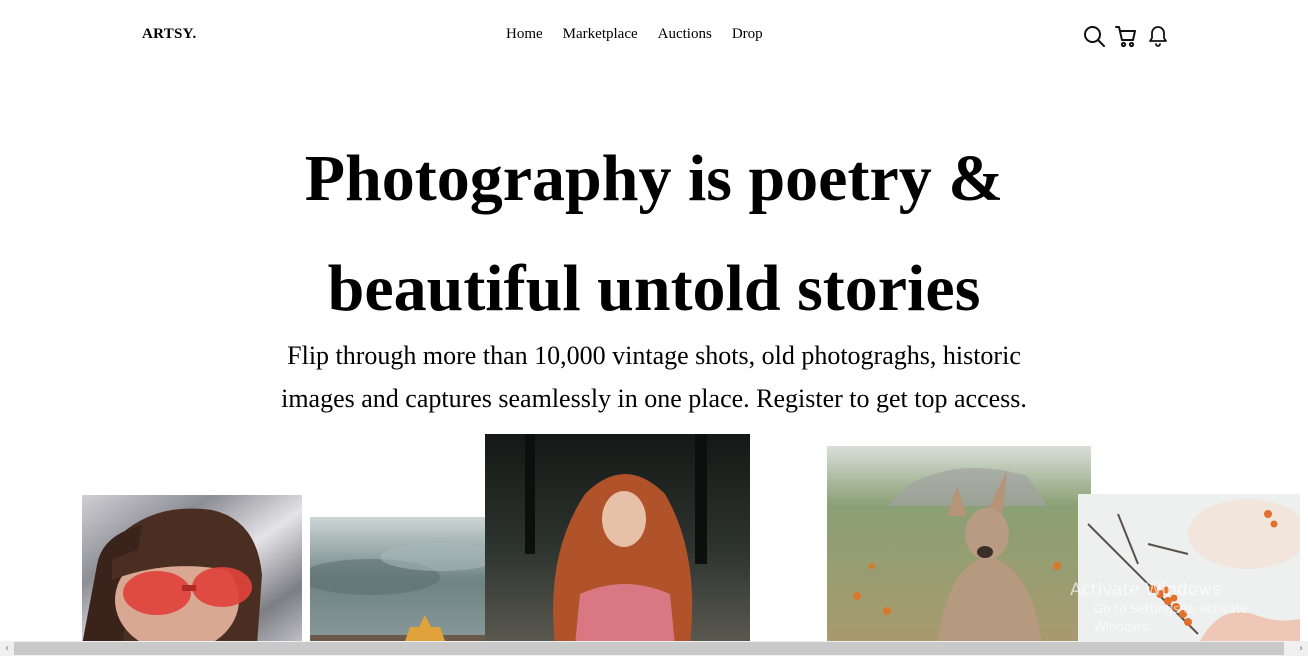  Describe the element at coordinates (1171, 618) in the screenshot. I see `watermark-line-2: Go to Settings to activate Windows.` at that location.